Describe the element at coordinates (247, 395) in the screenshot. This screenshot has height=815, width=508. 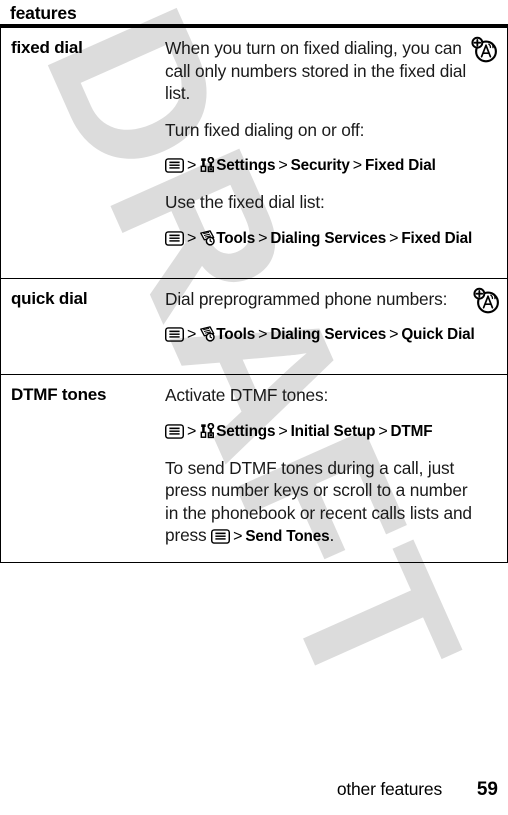
I see `description-paragraph: Activate DTMF tones:` at that location.